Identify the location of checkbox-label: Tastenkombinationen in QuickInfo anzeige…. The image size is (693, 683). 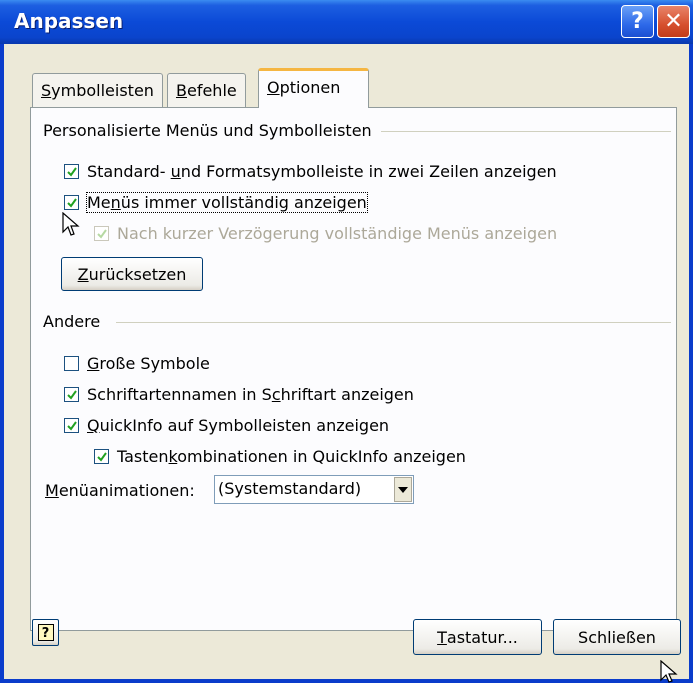
(291, 456).